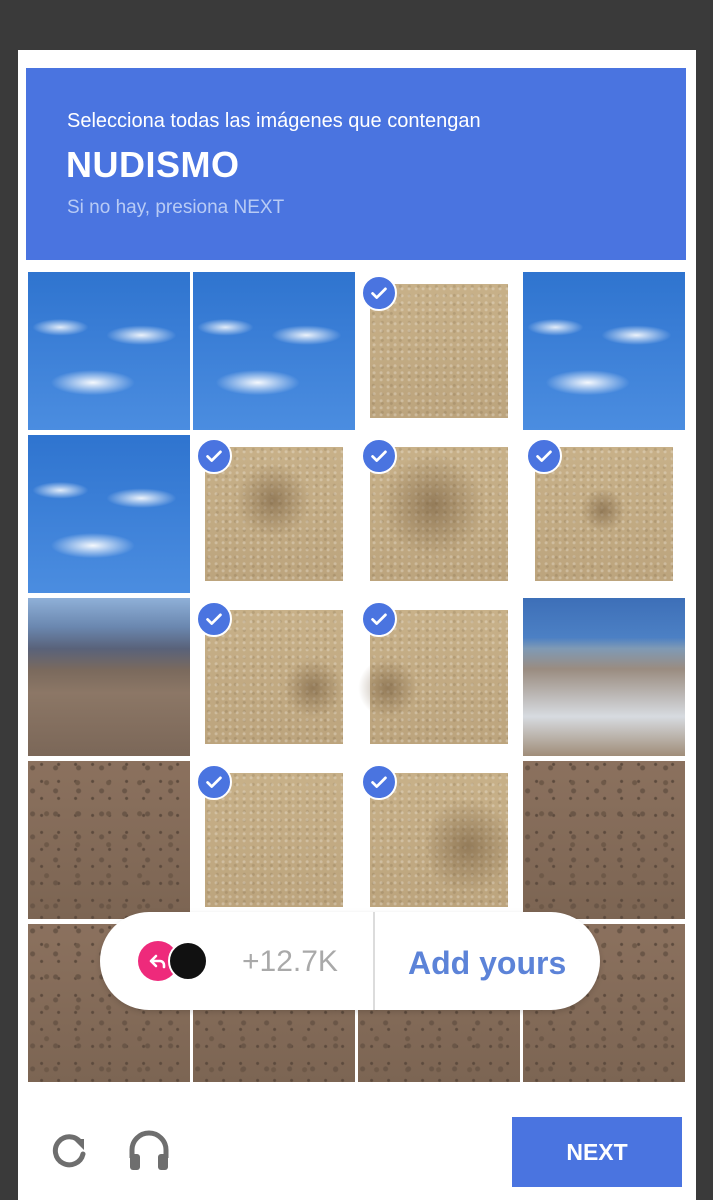  Describe the element at coordinates (153, 164) in the screenshot. I see `target-keyword: NUDISMO` at that location.